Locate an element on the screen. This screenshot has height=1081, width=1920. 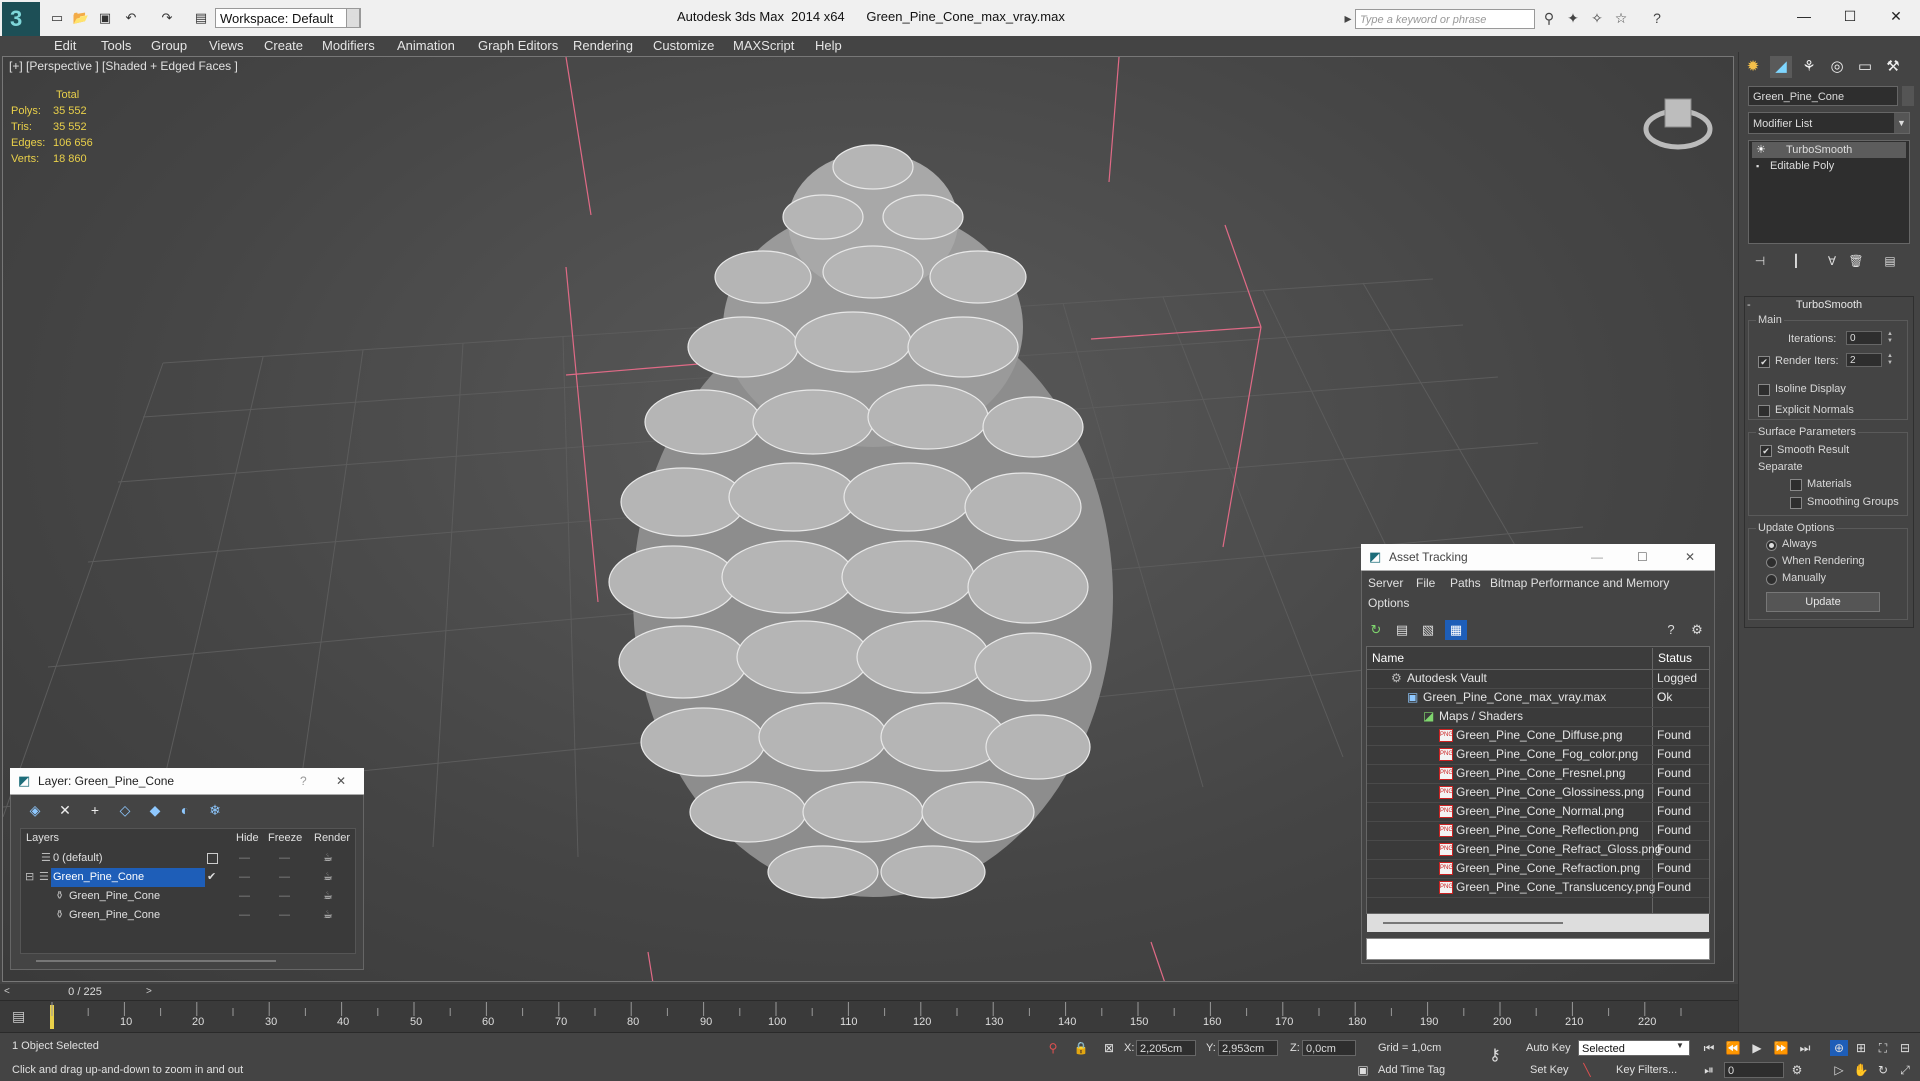
key-mode-icon: ╲ is located at coordinates (1587, 1070).